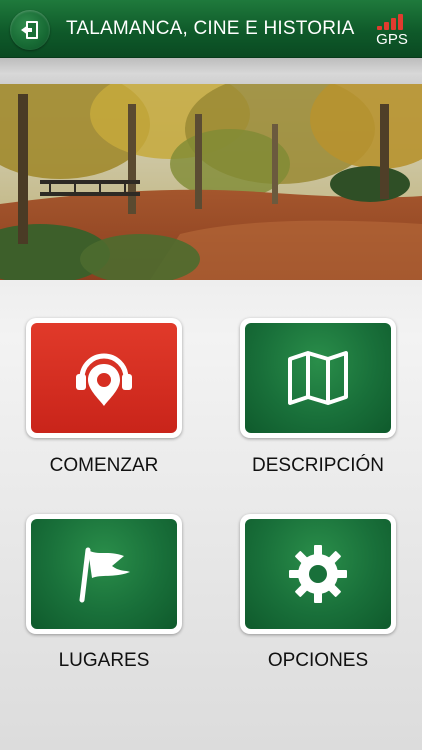  What do you see at coordinates (392, 39) in the screenshot?
I see `gps-label: GPS` at bounding box center [392, 39].